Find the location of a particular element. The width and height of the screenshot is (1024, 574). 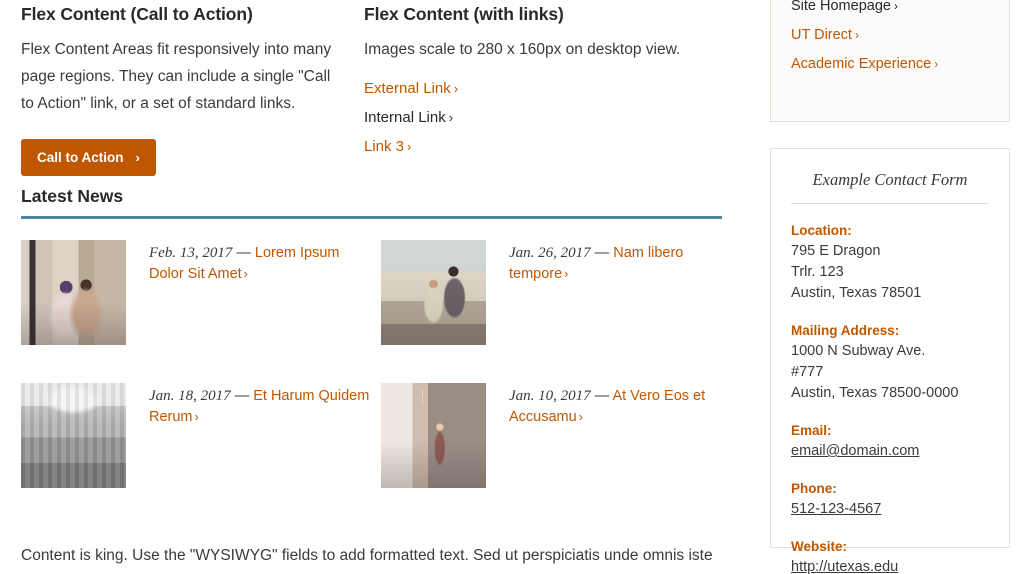

call-to-action-button: Call to Action › is located at coordinates (88, 157).